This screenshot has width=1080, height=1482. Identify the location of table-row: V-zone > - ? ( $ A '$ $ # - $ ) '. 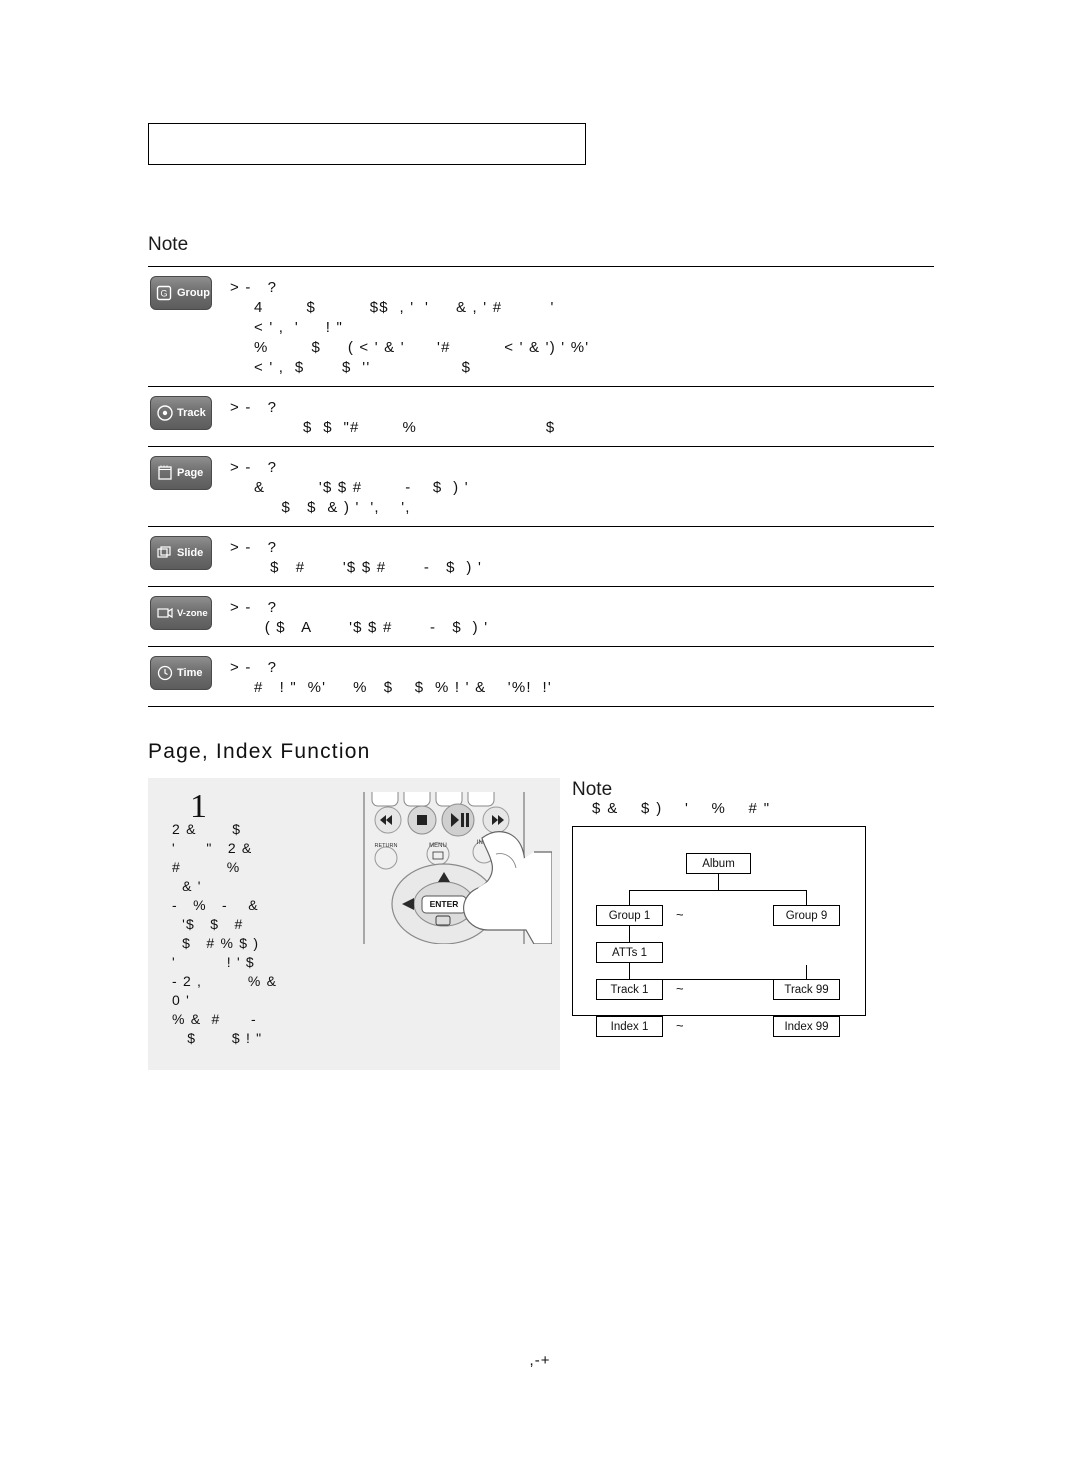
(541, 616).